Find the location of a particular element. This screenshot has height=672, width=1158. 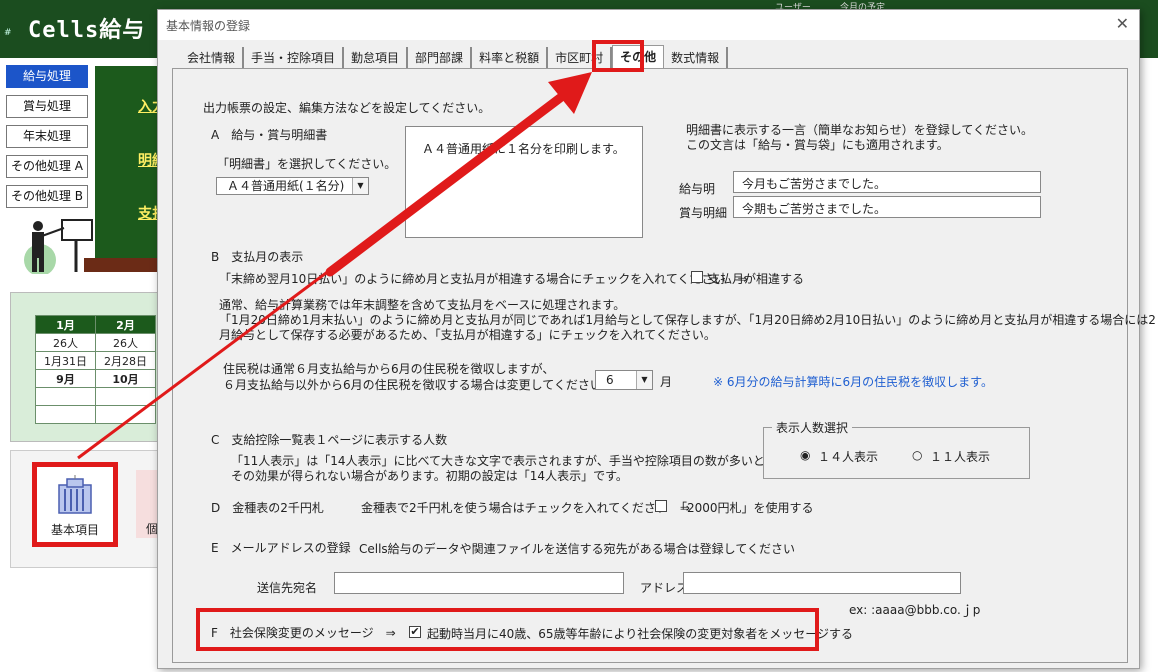

dialog-titlebar: 基本情報の登録 ✕ is located at coordinates (648, 25).